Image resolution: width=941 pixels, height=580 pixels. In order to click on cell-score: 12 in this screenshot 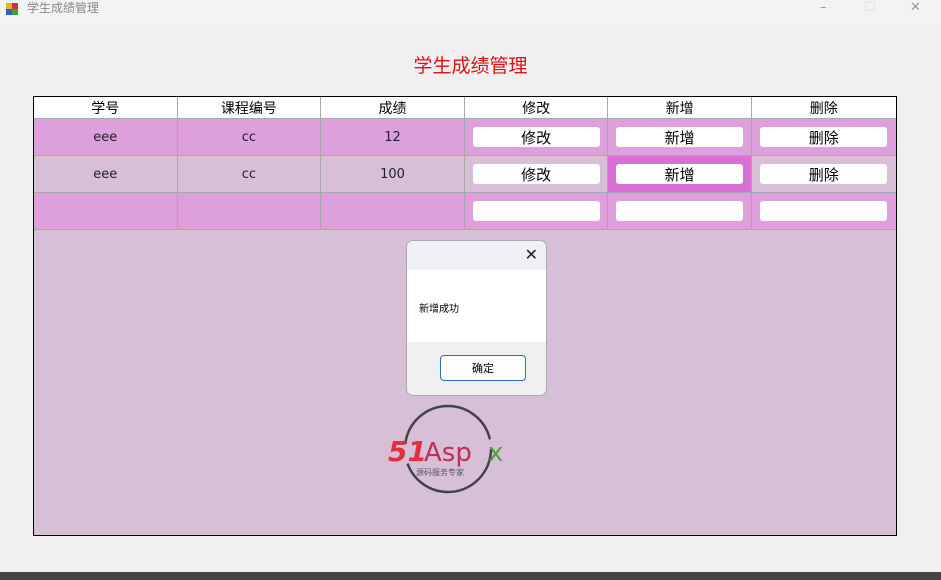, I will do `click(393, 137)`.